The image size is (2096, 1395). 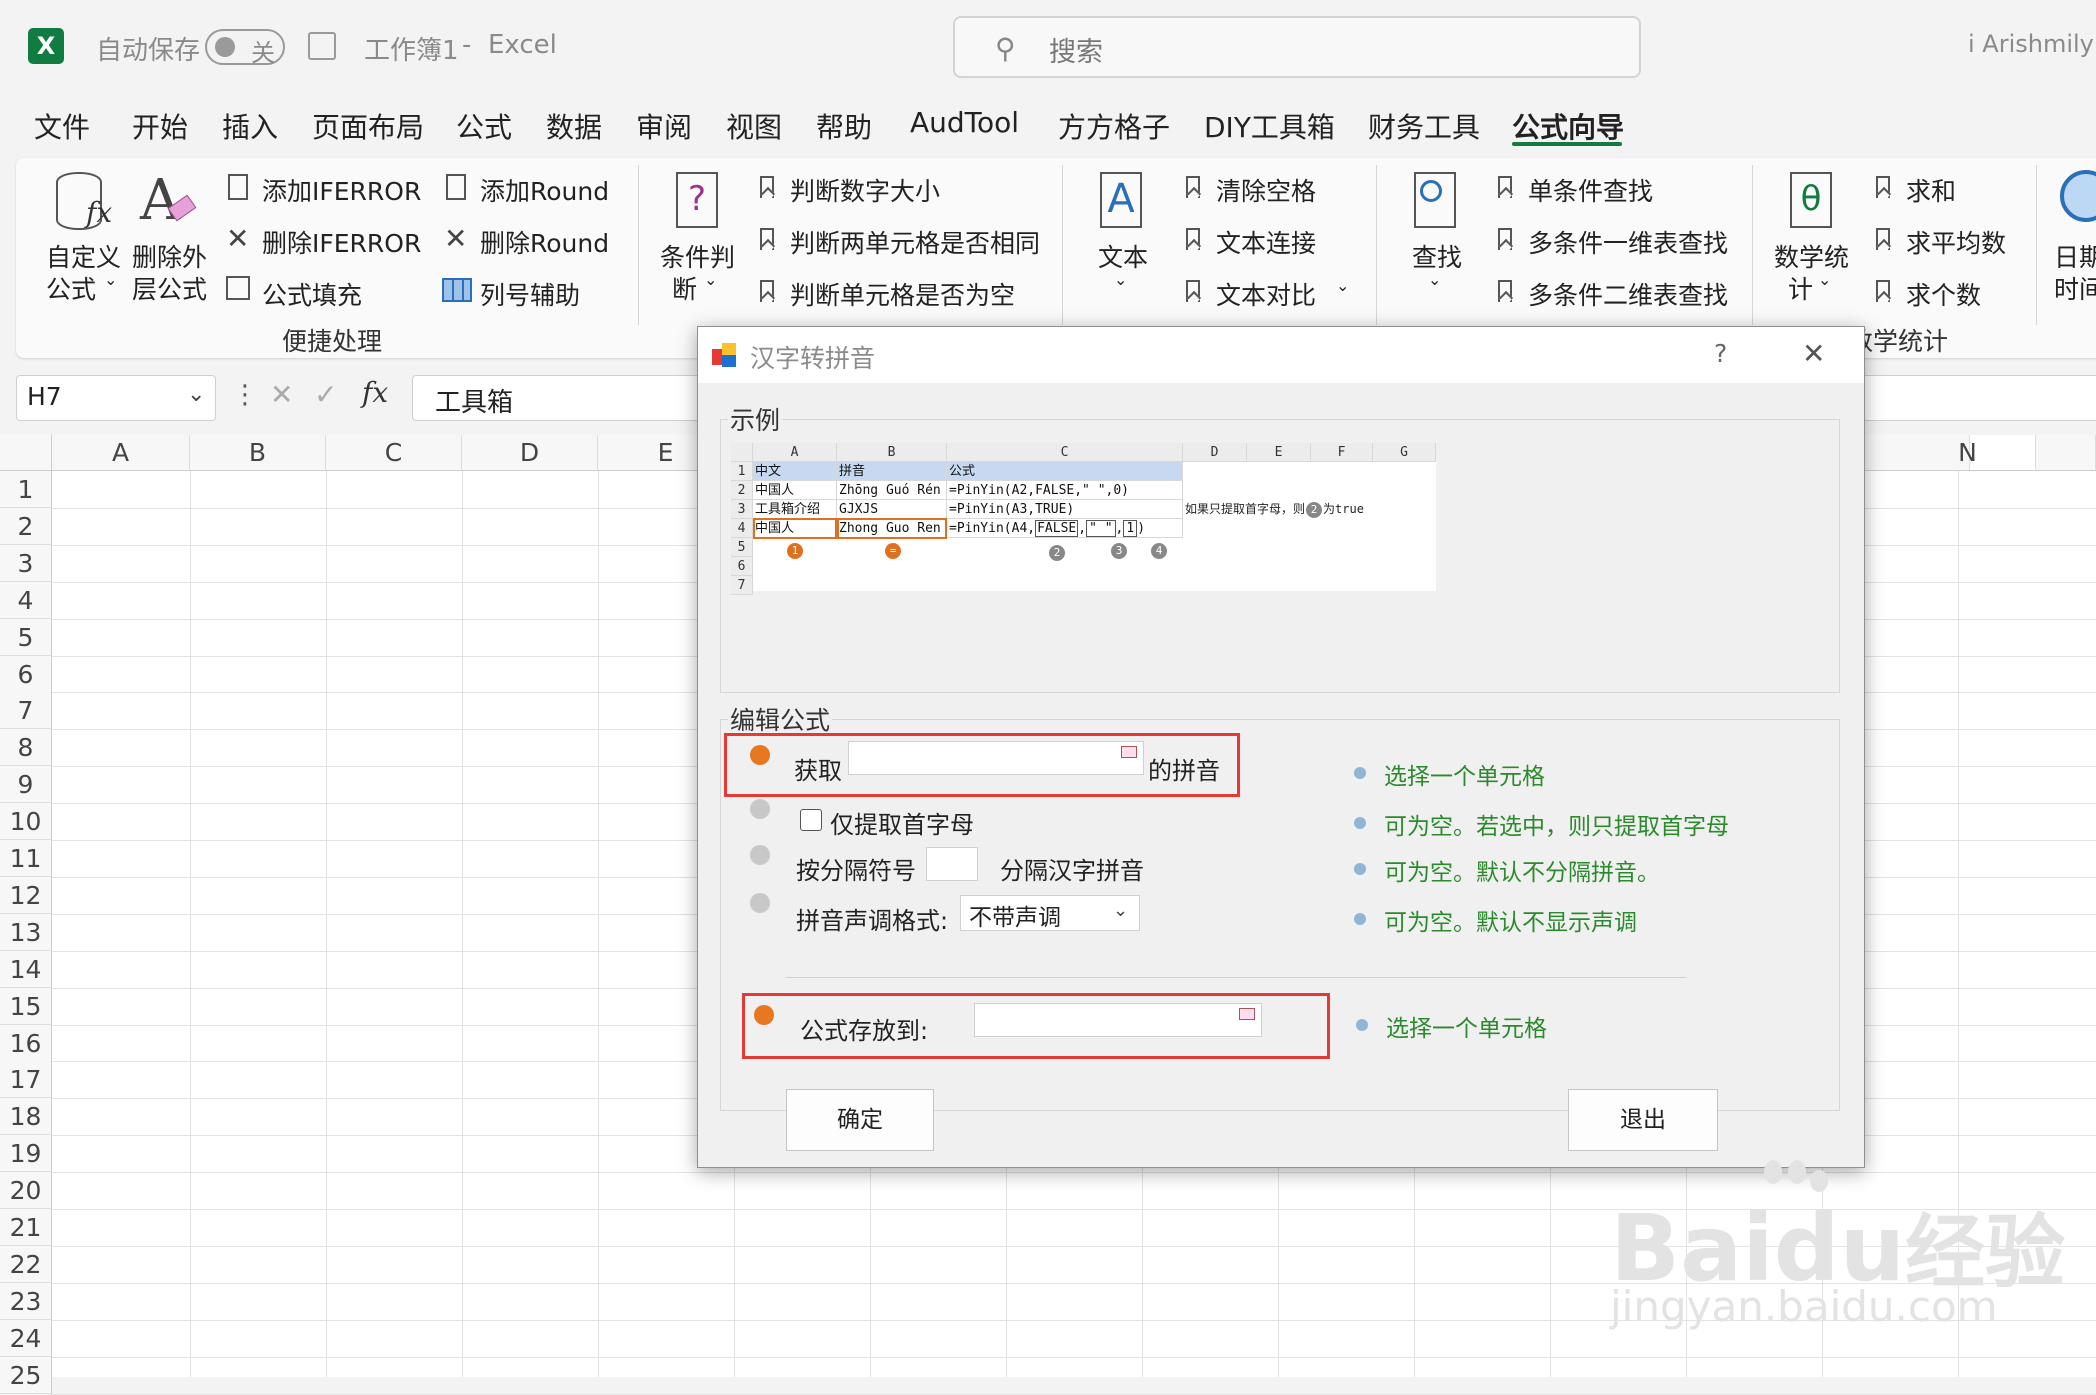 What do you see at coordinates (664, 126) in the screenshot?
I see `tab-review: 审阅` at bounding box center [664, 126].